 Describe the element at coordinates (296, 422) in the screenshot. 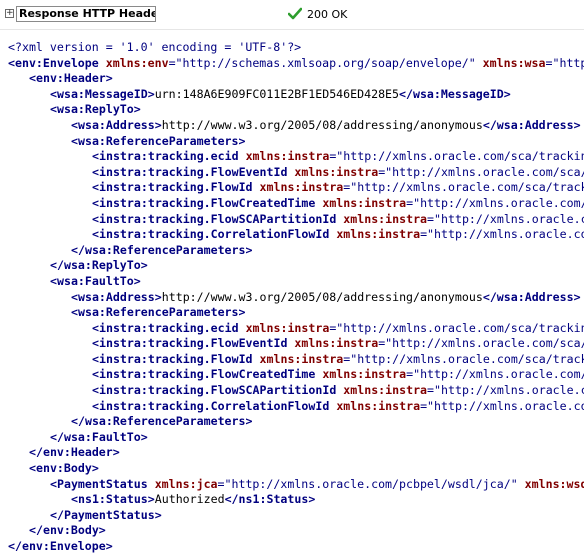

I see `xml-line: </wsa:ReferenceParameters>` at that location.